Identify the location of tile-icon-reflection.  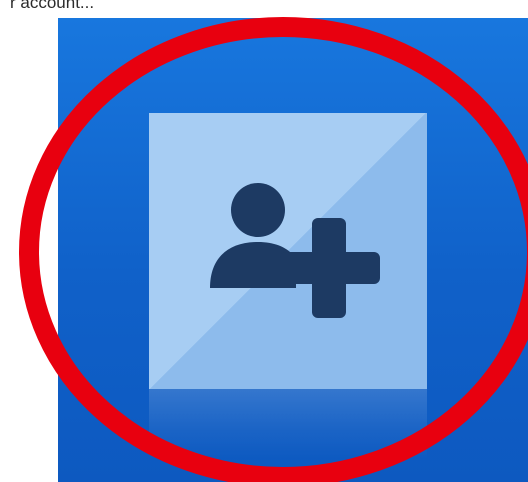
(288, 424).